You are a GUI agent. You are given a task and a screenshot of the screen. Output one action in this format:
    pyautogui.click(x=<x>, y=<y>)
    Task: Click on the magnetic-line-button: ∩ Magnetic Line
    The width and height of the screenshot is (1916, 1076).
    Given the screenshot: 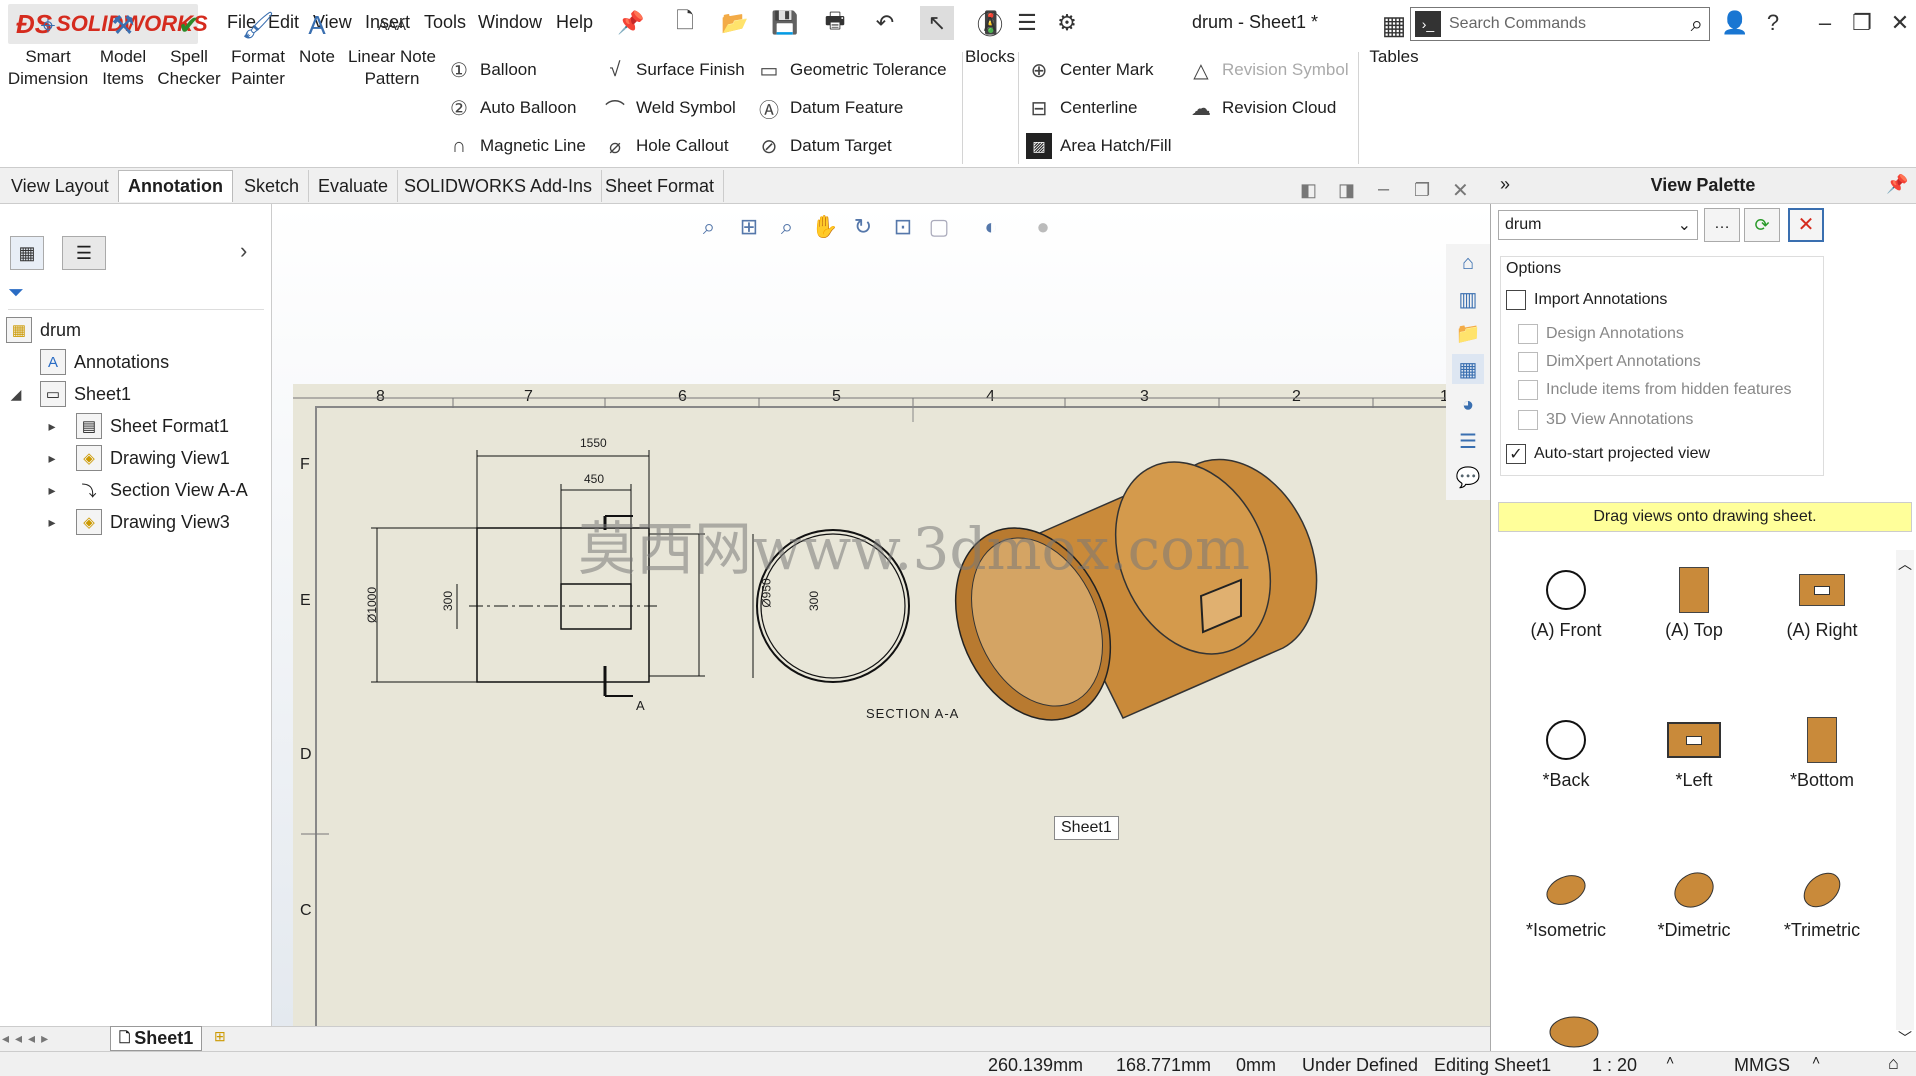 What is the action you would take?
    pyautogui.click(x=516, y=146)
    